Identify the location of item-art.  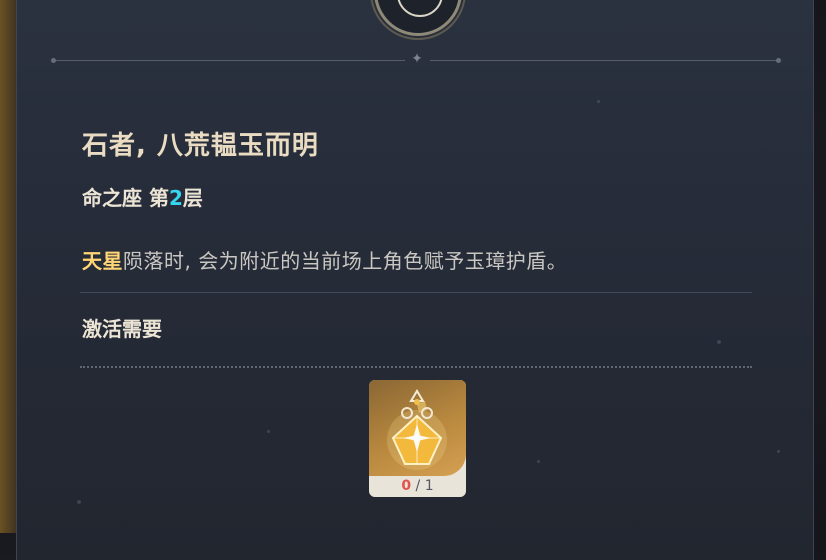
(417, 428).